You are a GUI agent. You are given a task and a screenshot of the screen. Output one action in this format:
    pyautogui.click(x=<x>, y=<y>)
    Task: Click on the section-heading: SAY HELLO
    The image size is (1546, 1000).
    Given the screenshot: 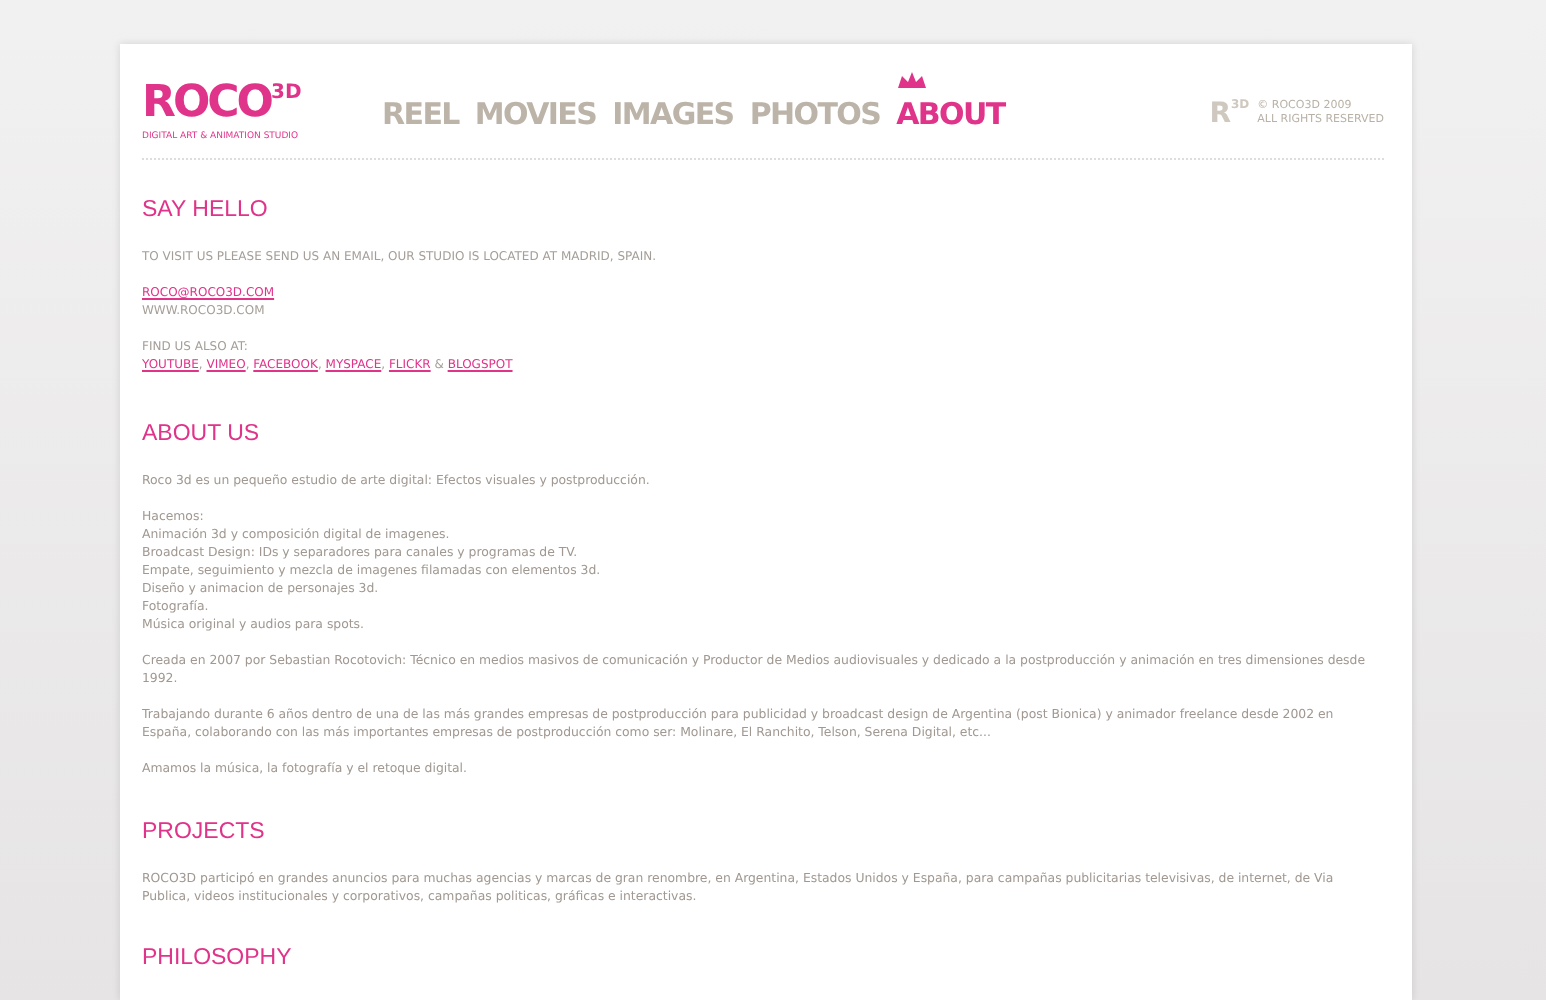 What is the action you would take?
    pyautogui.click(x=206, y=211)
    